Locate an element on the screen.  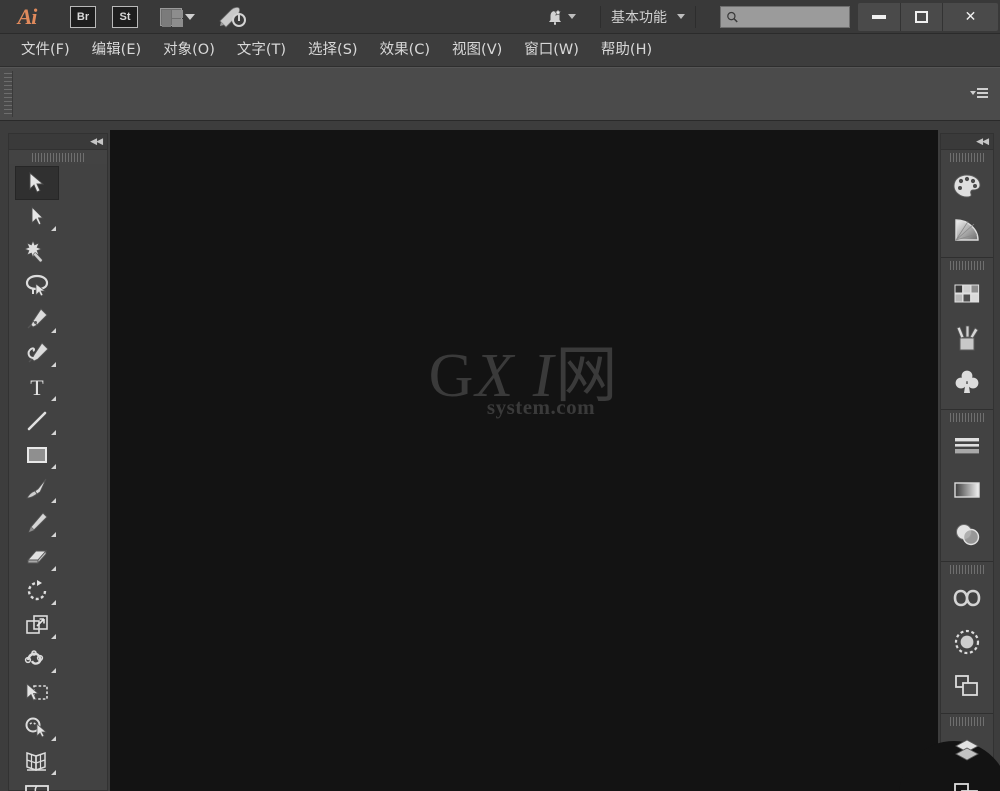
stroke-lines-icon is located at coordinates (967, 446).